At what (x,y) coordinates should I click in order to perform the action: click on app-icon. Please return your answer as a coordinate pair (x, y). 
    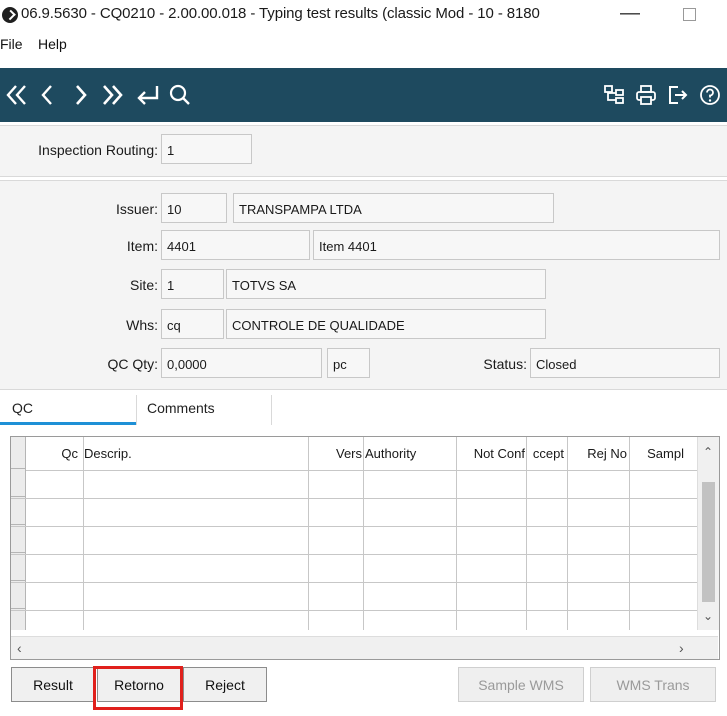
    Looking at the image, I should click on (10, 15).